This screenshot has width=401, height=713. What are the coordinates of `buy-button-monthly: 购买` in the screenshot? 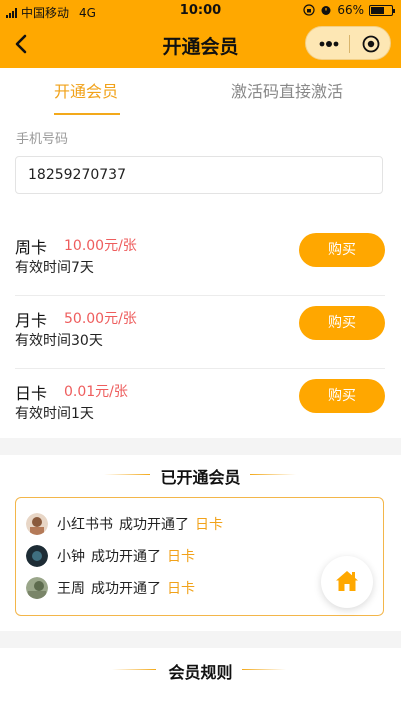 It's located at (342, 323).